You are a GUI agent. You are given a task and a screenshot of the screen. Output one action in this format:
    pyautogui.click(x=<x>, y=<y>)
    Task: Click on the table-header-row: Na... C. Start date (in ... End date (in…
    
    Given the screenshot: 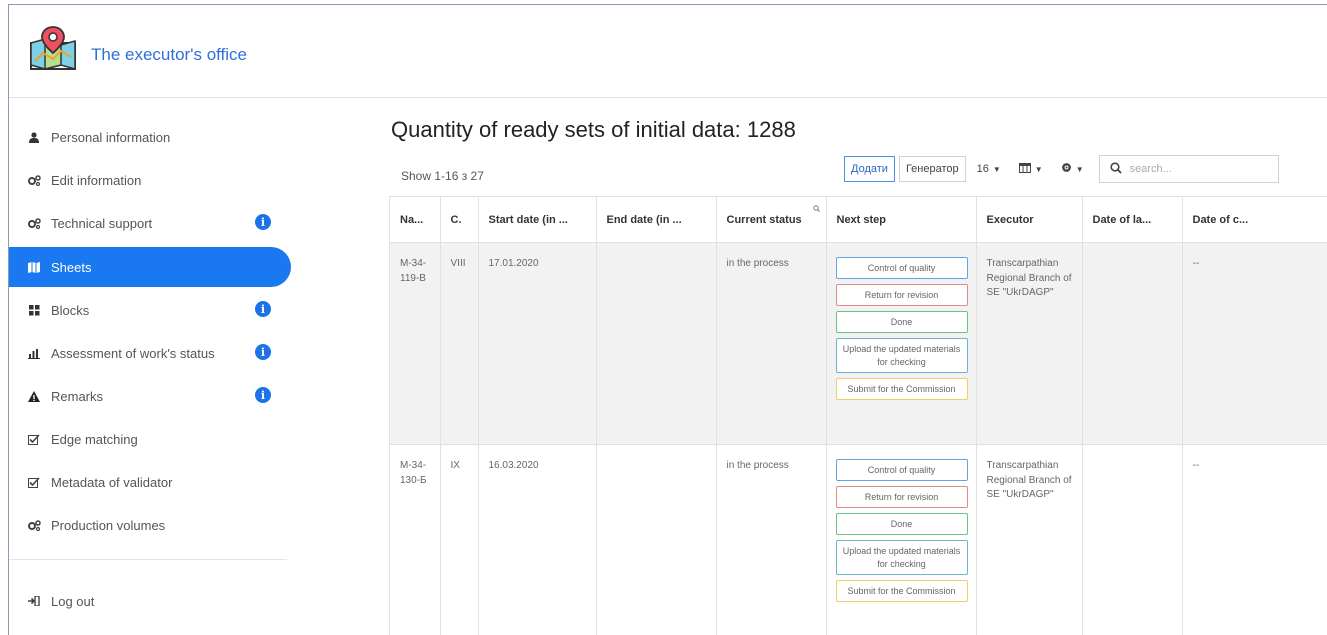 What is the action you would take?
    pyautogui.click(x=858, y=219)
    